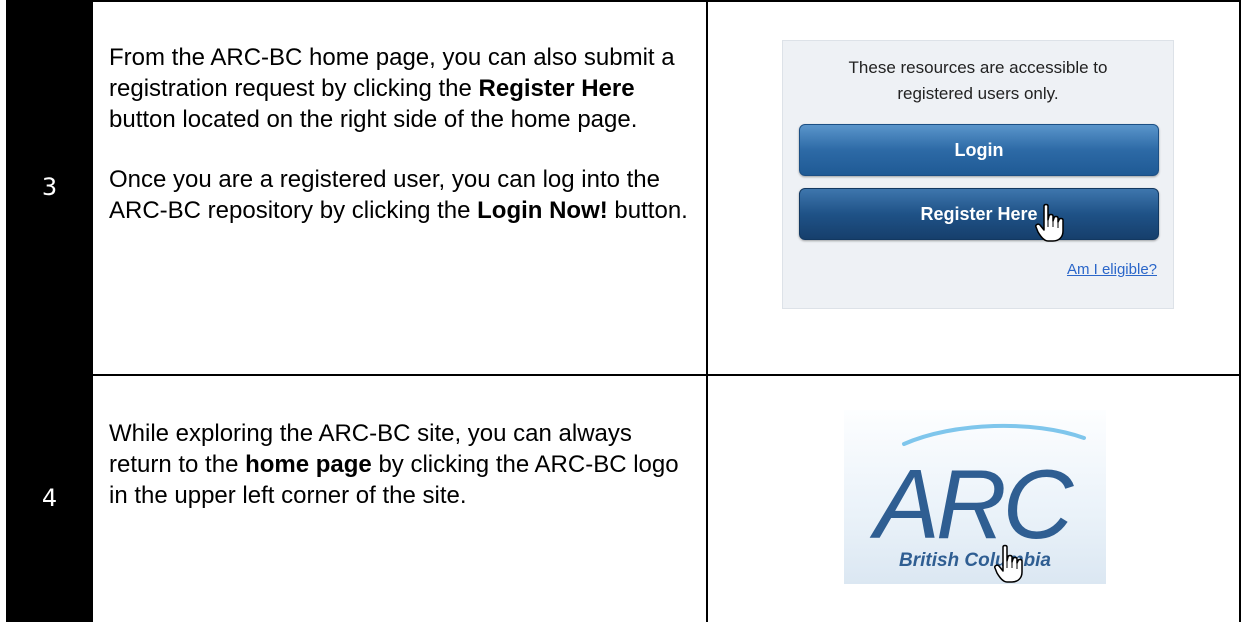 The height and width of the screenshot is (622, 1241). Describe the element at coordinates (49, 187) in the screenshot. I see `step-number: 3` at that location.